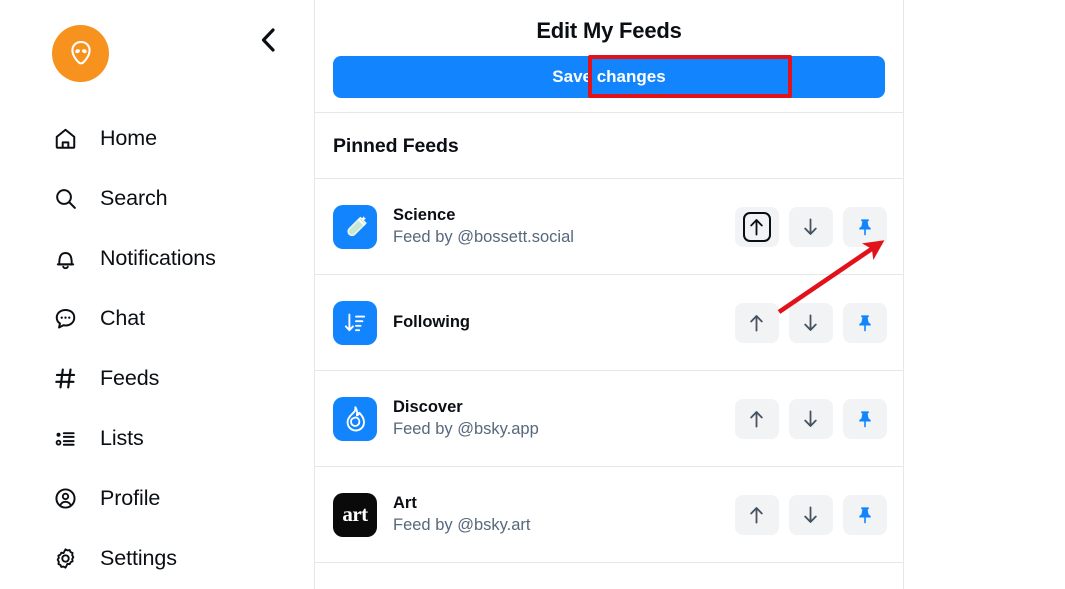  Describe the element at coordinates (431, 322) in the screenshot. I see `feed-name: Following` at that location.